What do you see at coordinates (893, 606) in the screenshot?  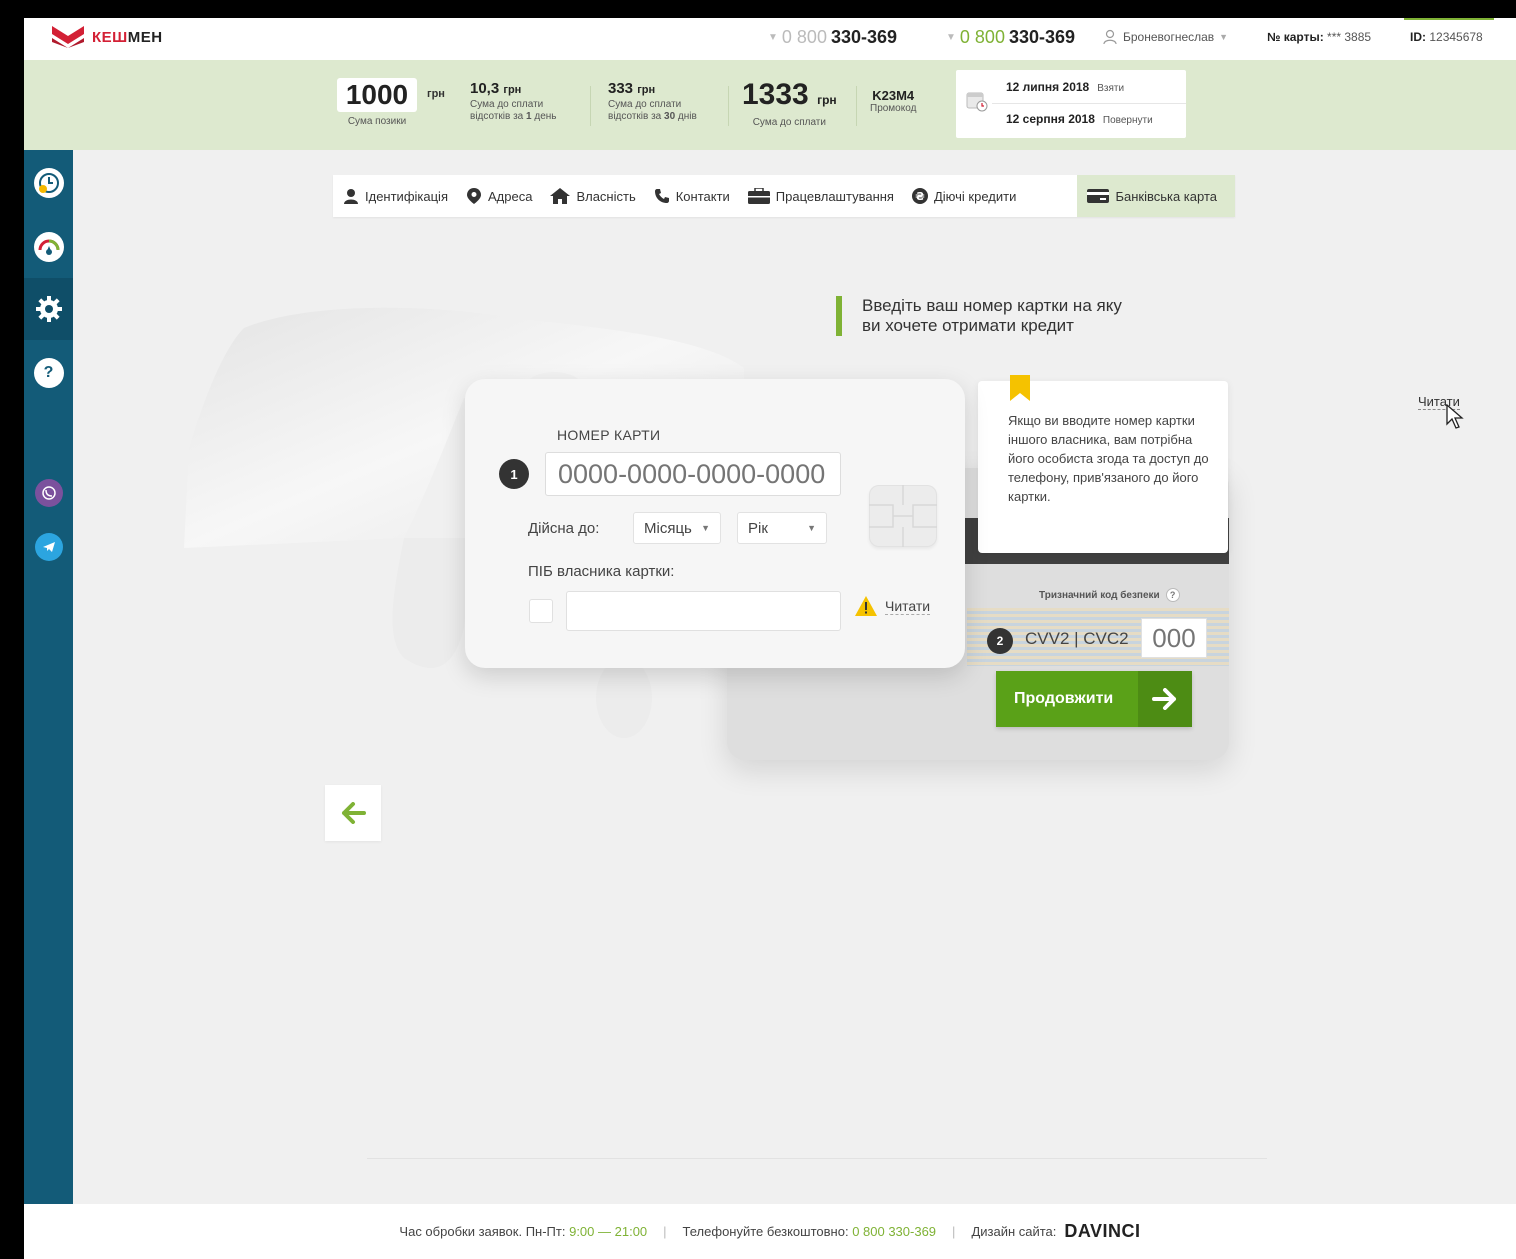 I see `warning-read-link: Читати` at bounding box center [893, 606].